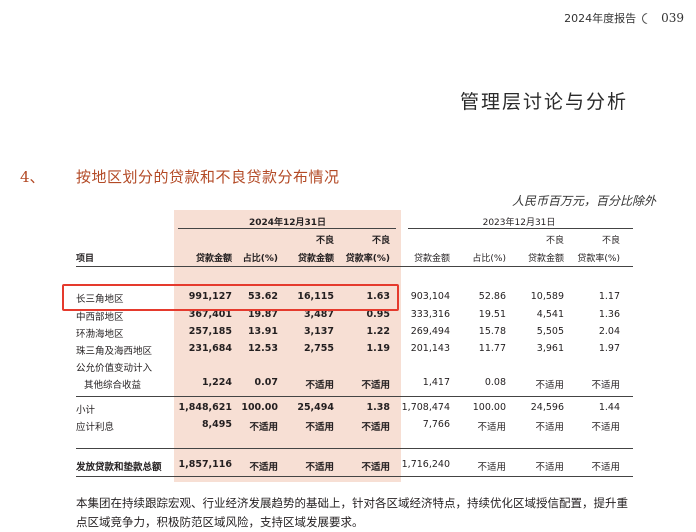  I want to click on row-label: 应计利息, so click(95, 427).